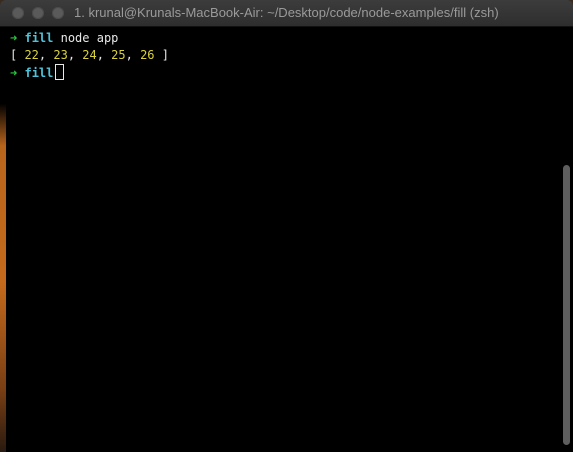 The image size is (573, 452). I want to click on array-value: 24, so click(89, 55).